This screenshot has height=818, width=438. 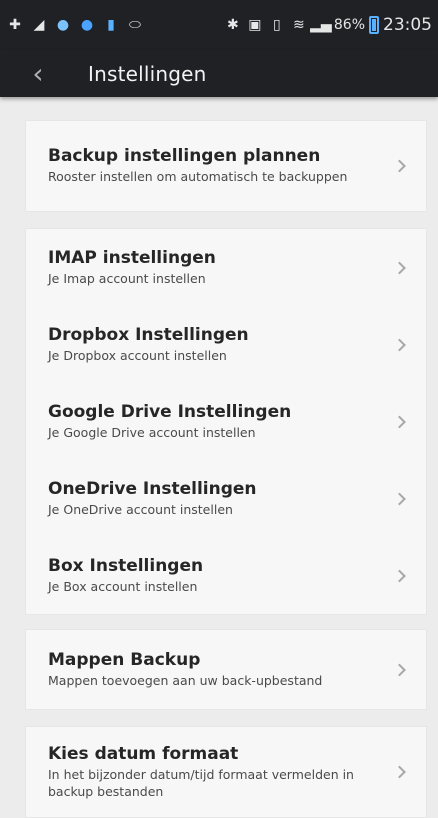 I want to click on app-icon: ●, so click(x=87, y=25).